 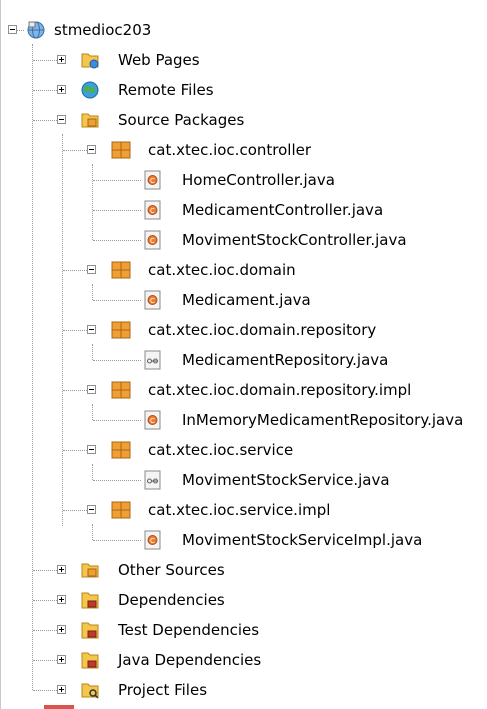 I want to click on tree-node-label: MovimentStockController.java, so click(x=294, y=240).